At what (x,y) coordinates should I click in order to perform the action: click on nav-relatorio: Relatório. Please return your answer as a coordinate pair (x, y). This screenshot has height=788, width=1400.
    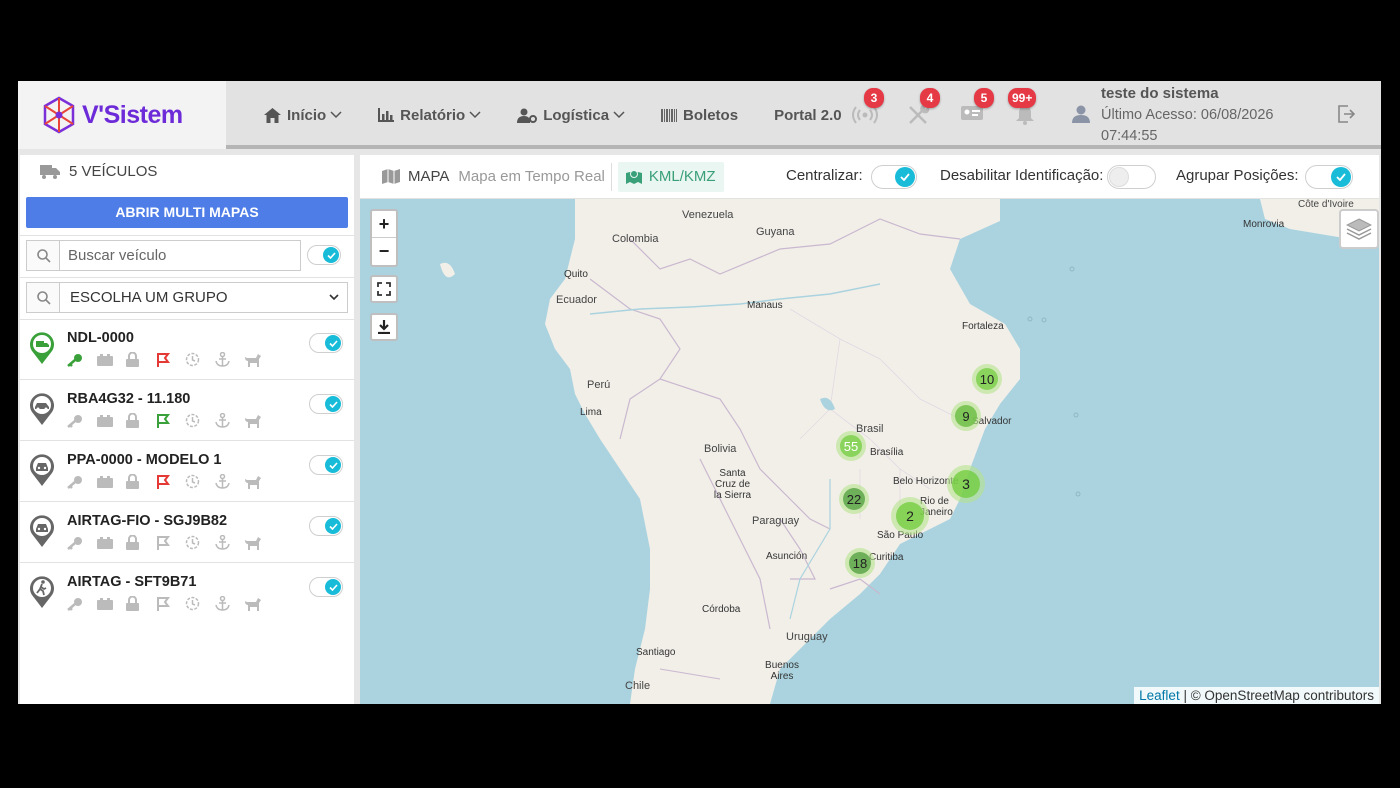
    Looking at the image, I should click on (429, 115).